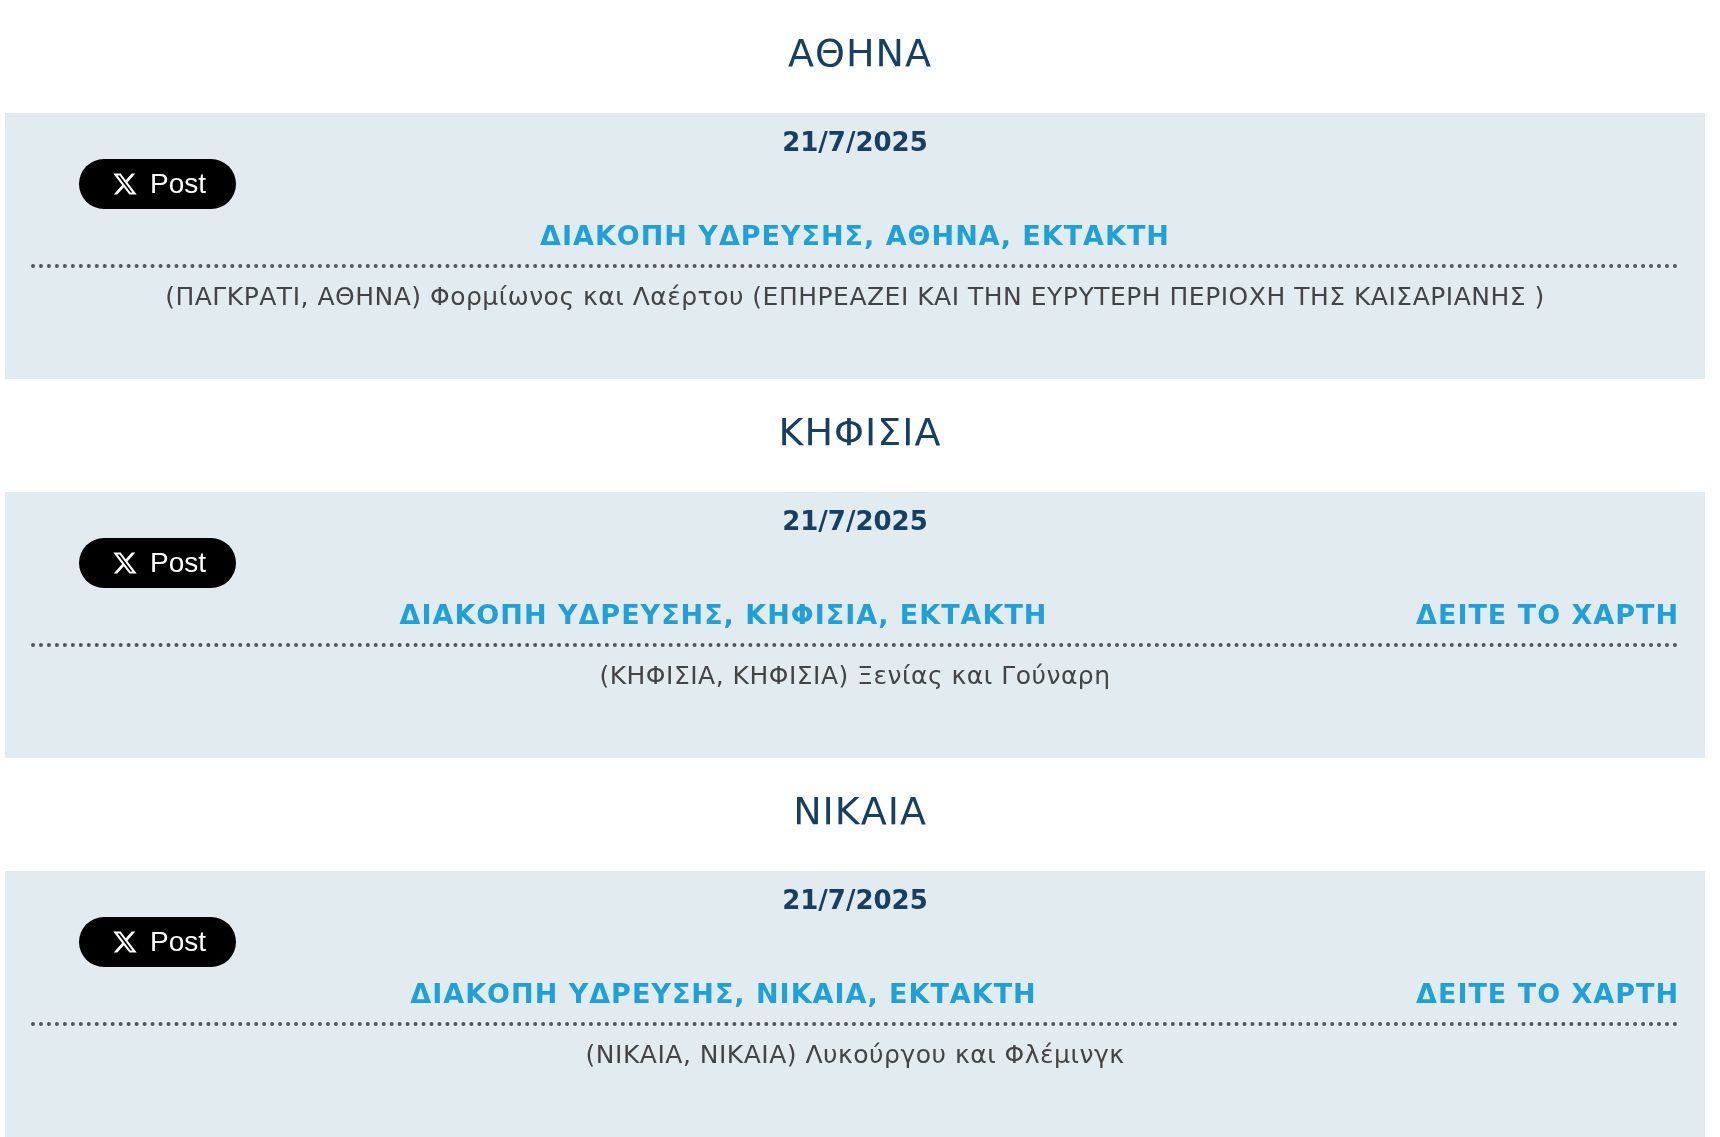  I want to click on city-heading: ΚΗΦΙΣΙΑ, so click(860, 432).